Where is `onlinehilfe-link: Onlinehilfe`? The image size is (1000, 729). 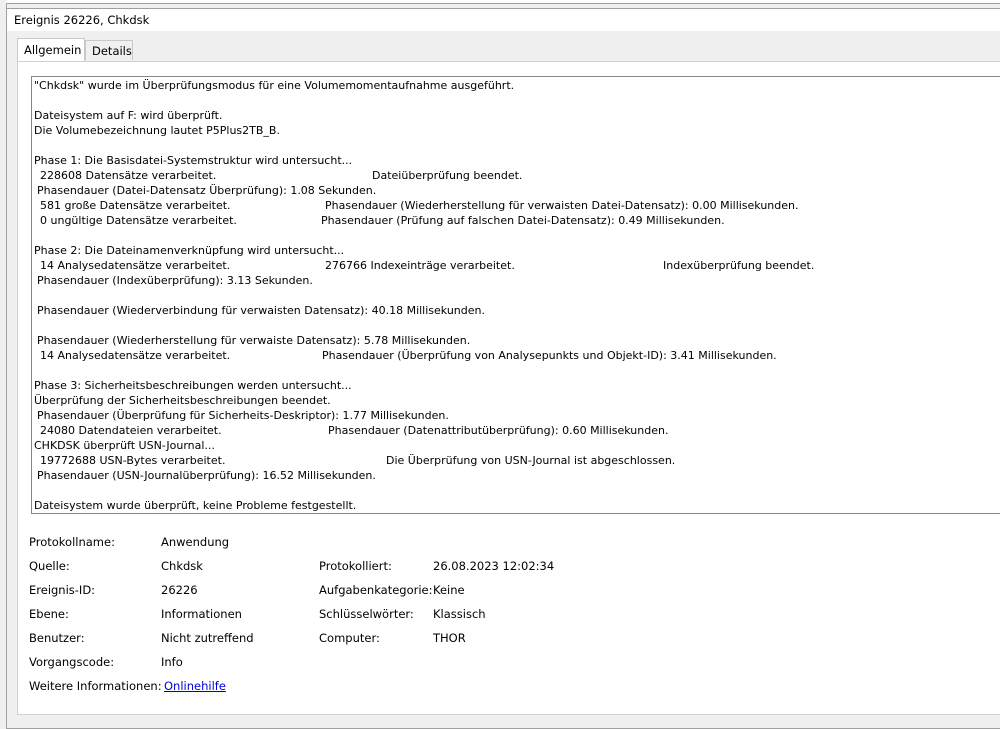 onlinehilfe-link: Onlinehilfe is located at coordinates (195, 686).